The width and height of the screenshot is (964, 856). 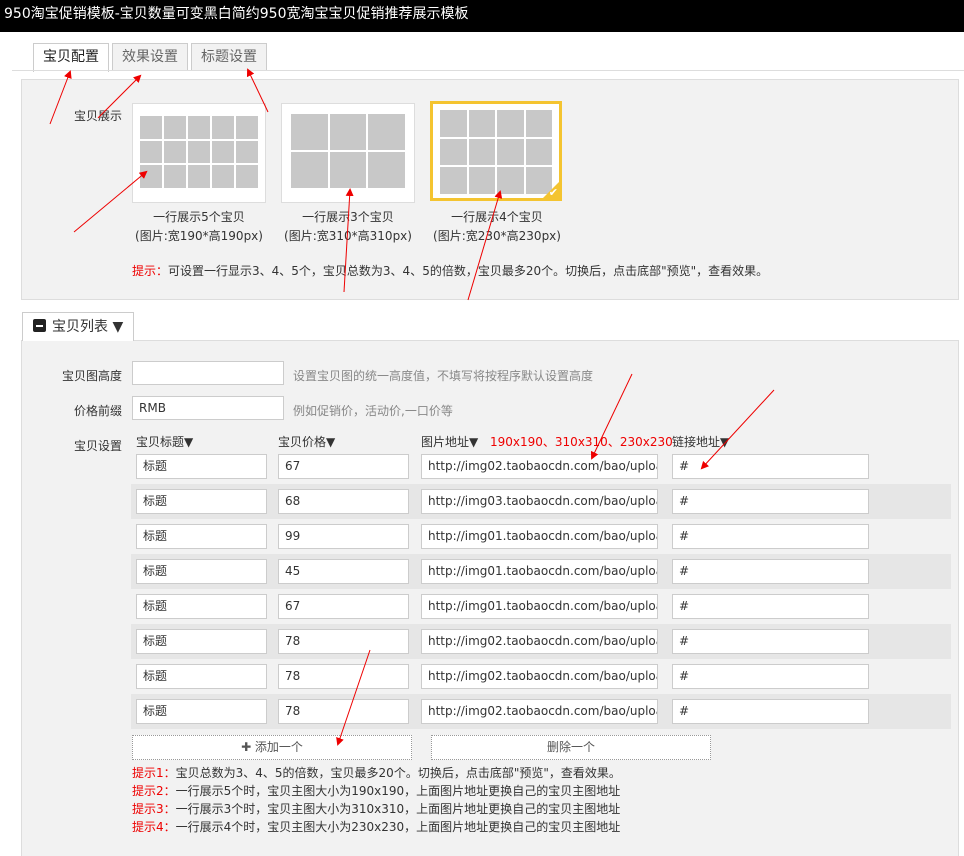 I want to click on layout-option-5-caption: 一行展示5个宝贝 (图片:宽190*高190px), so click(x=199, y=227).